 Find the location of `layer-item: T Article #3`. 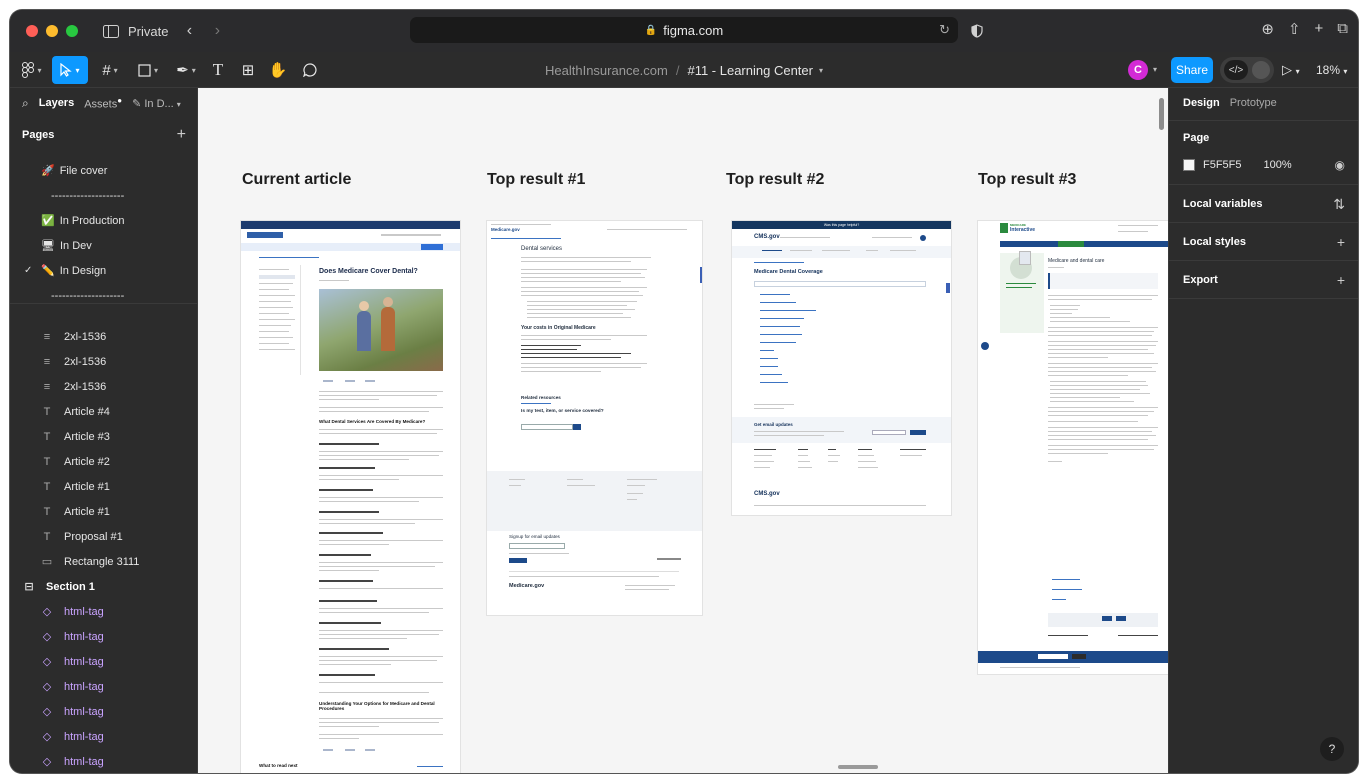

layer-item: T Article #3 is located at coordinates (103, 436).